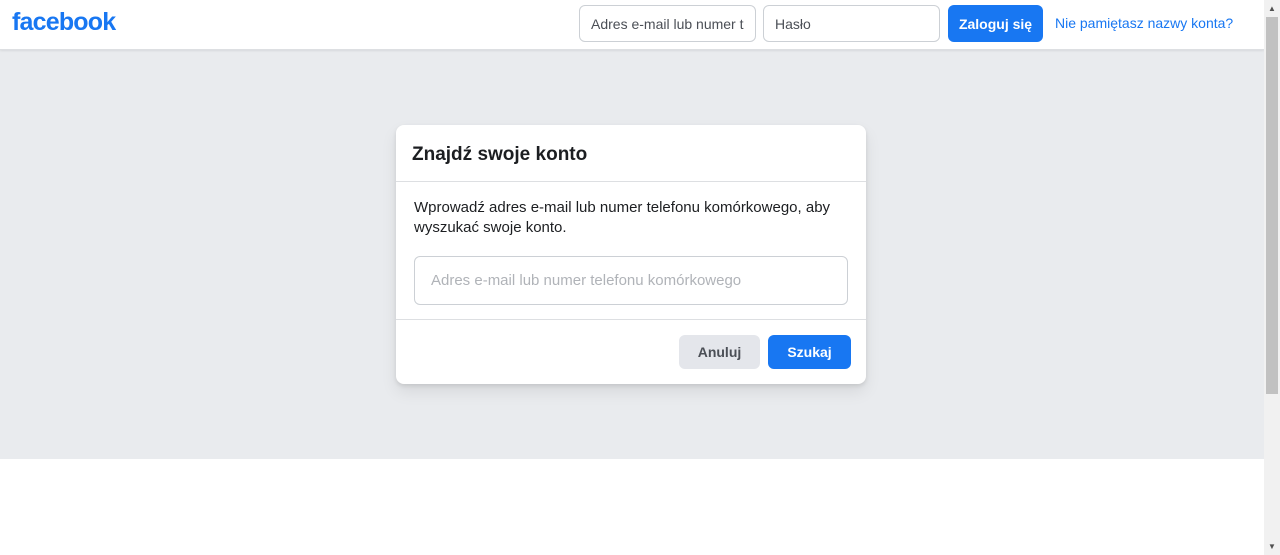 This screenshot has height=555, width=1280. What do you see at coordinates (809, 352) in the screenshot?
I see `search-button: Szukaj` at bounding box center [809, 352].